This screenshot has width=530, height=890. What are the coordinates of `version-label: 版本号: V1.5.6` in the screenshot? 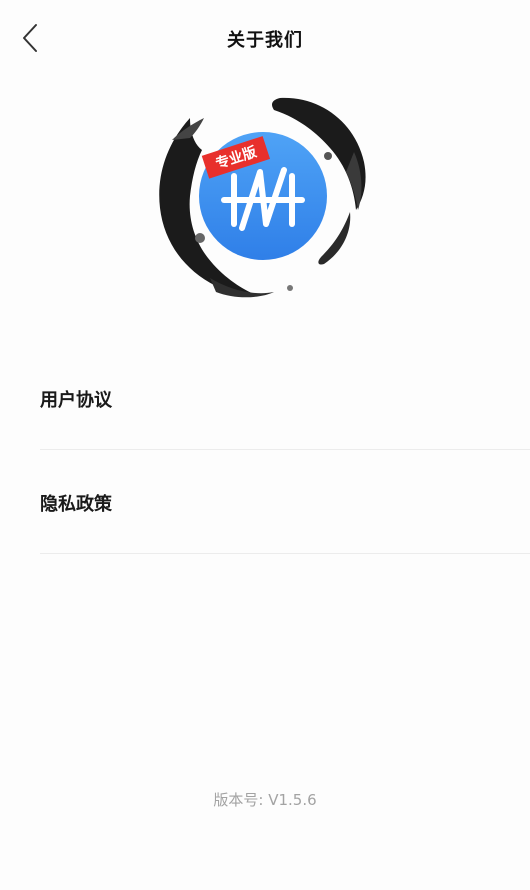 It's located at (265, 800).